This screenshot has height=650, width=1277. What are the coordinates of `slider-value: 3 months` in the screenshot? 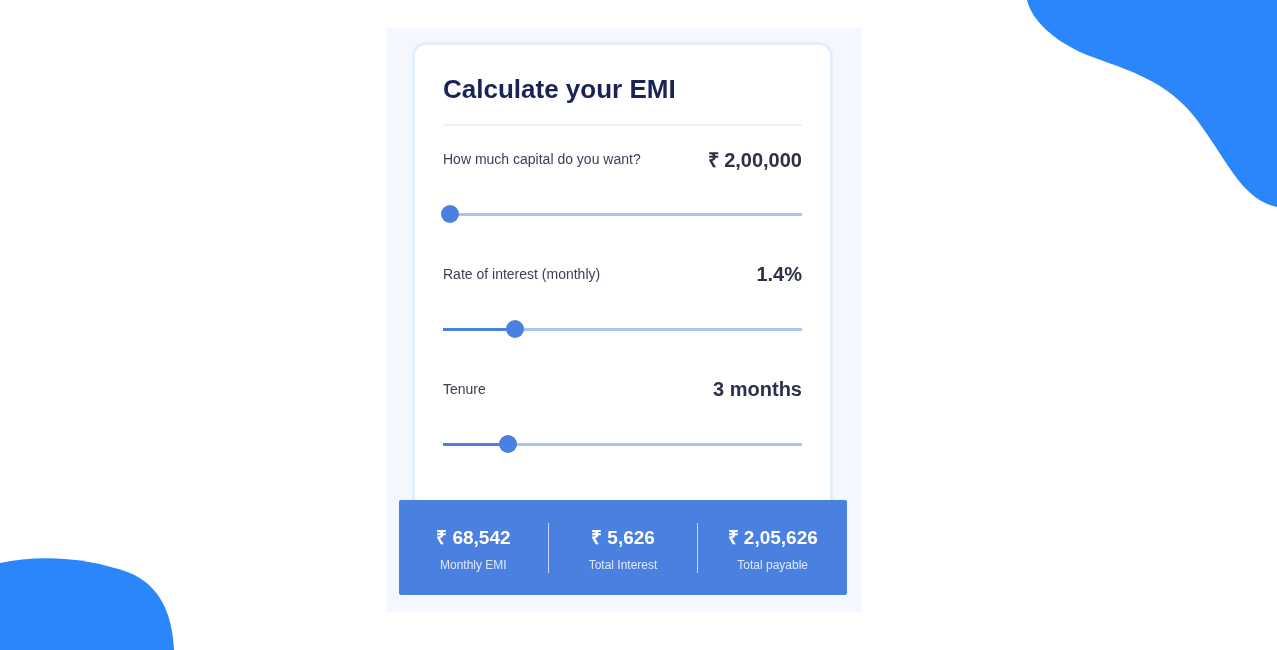 It's located at (757, 389).